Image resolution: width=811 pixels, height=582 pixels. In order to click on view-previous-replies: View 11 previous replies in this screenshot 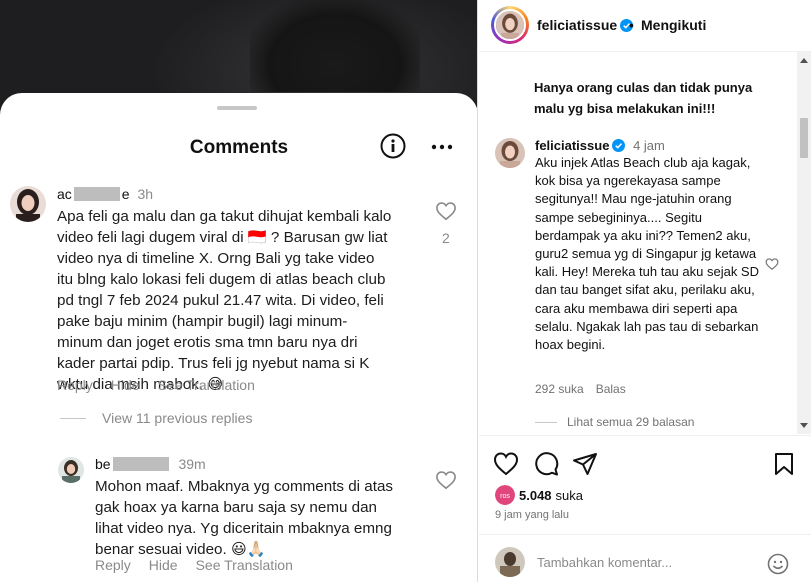, I will do `click(156, 418)`.